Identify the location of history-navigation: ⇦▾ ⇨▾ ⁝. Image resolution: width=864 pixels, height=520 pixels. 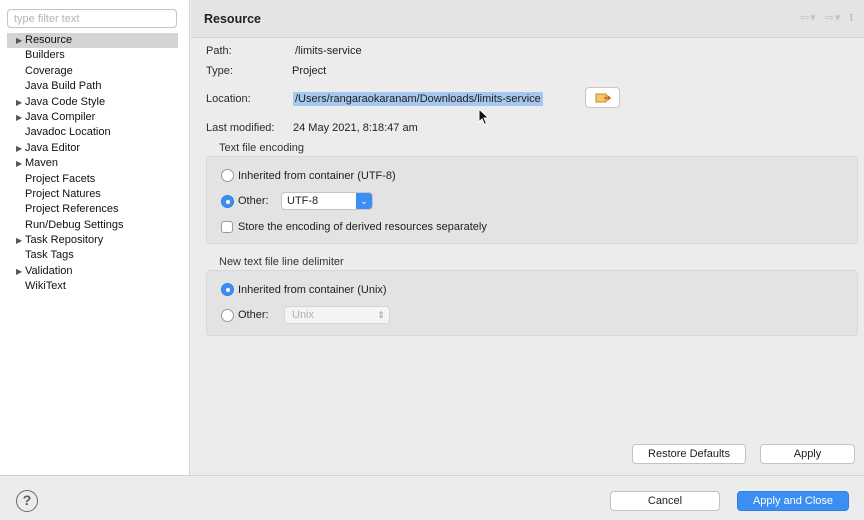
(825, 17).